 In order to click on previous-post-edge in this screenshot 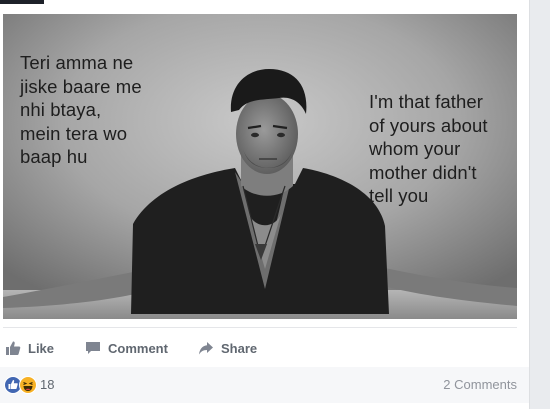, I will do `click(22, 2)`.